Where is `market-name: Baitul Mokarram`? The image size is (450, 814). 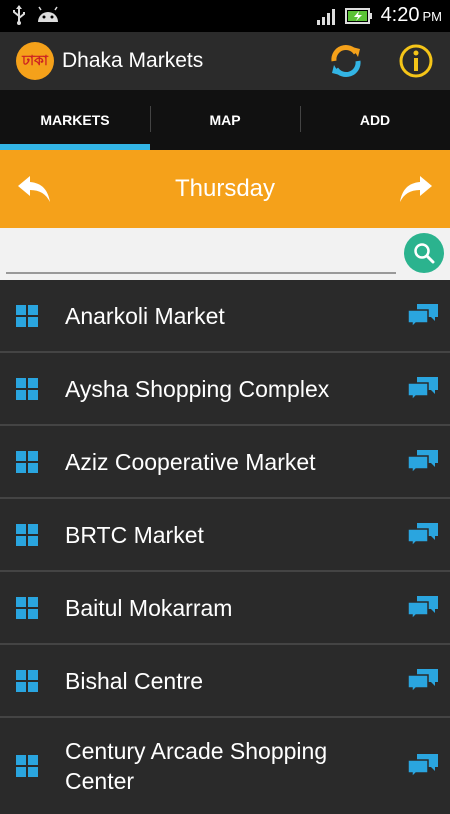 market-name: Baitul Mokarram is located at coordinates (149, 607).